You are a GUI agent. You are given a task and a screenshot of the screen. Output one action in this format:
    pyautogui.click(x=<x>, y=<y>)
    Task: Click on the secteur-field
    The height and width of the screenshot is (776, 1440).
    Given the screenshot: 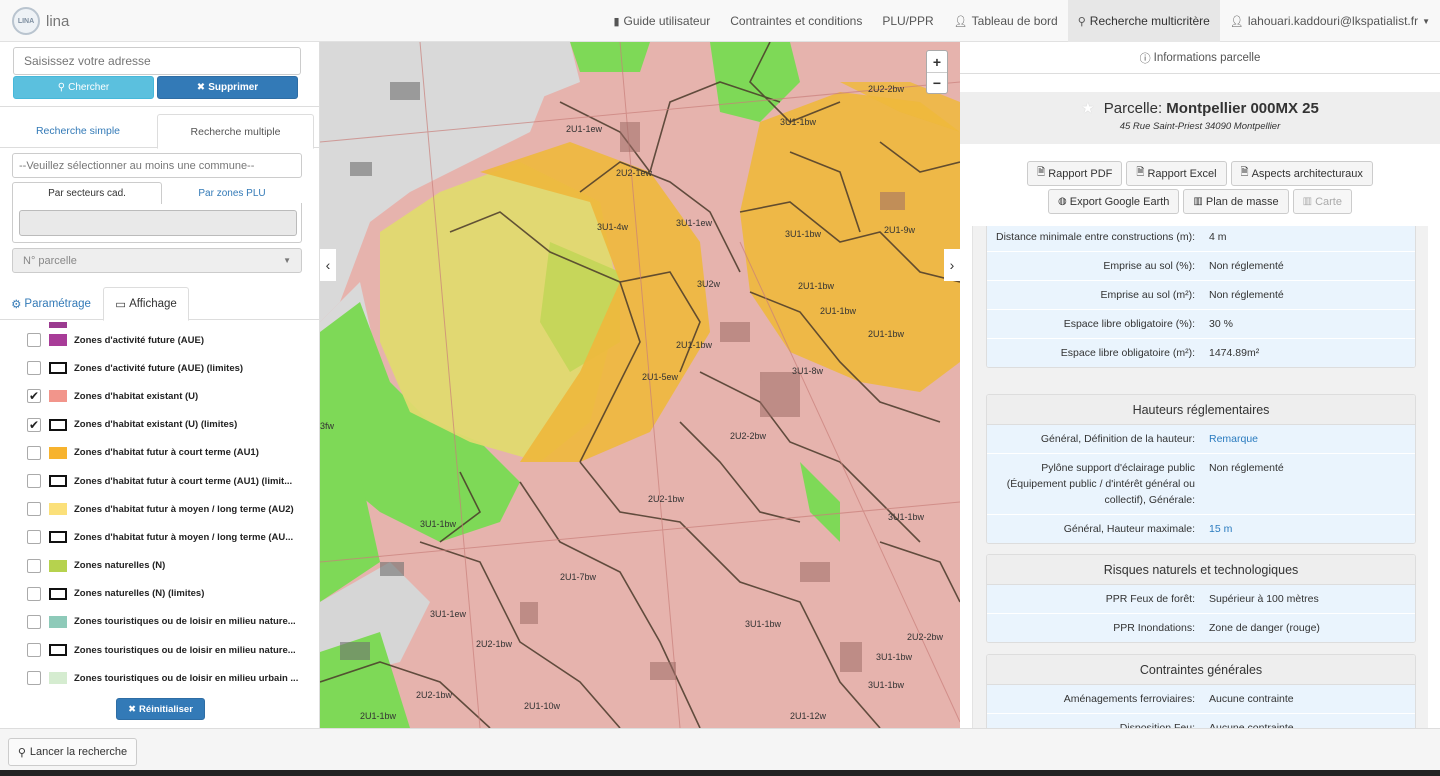 What is the action you would take?
    pyautogui.click(x=158, y=223)
    